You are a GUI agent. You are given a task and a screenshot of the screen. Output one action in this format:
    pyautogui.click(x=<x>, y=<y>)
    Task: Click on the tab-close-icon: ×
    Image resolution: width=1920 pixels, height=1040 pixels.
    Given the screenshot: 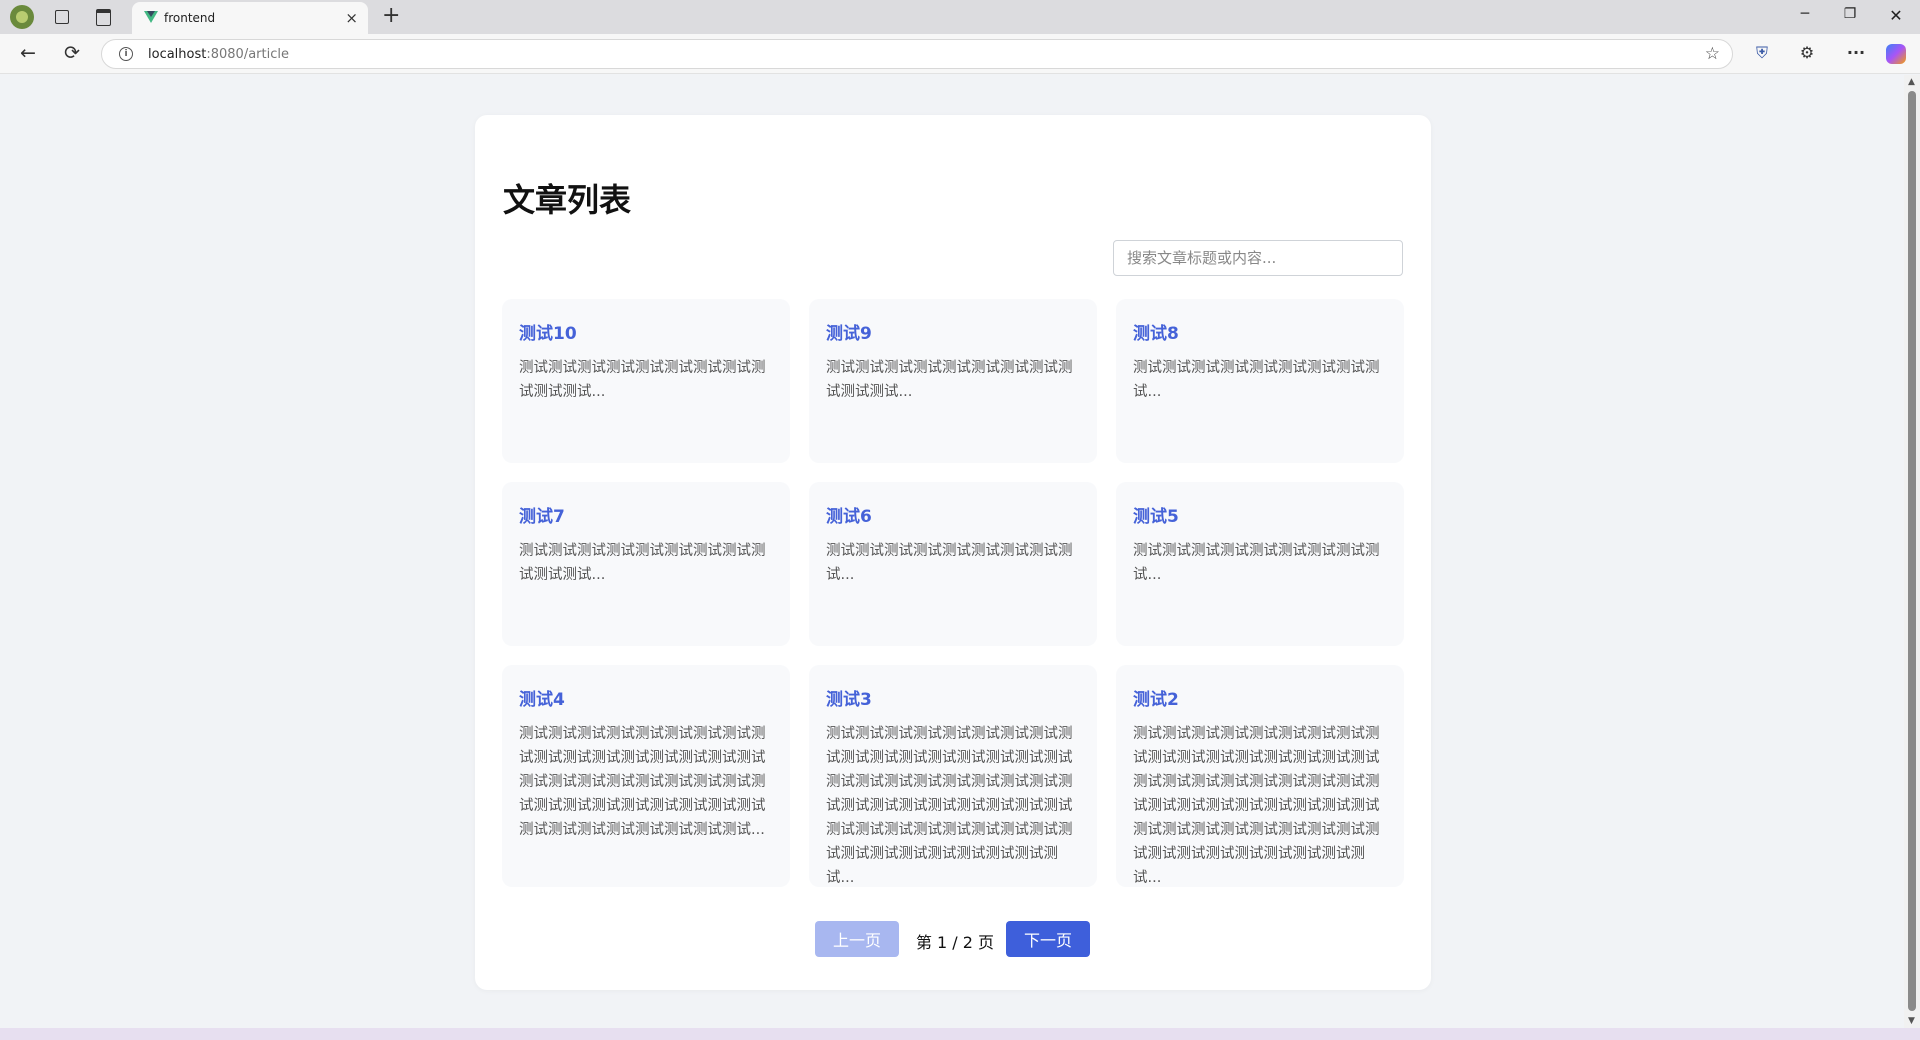 What is the action you would take?
    pyautogui.click(x=351, y=18)
    